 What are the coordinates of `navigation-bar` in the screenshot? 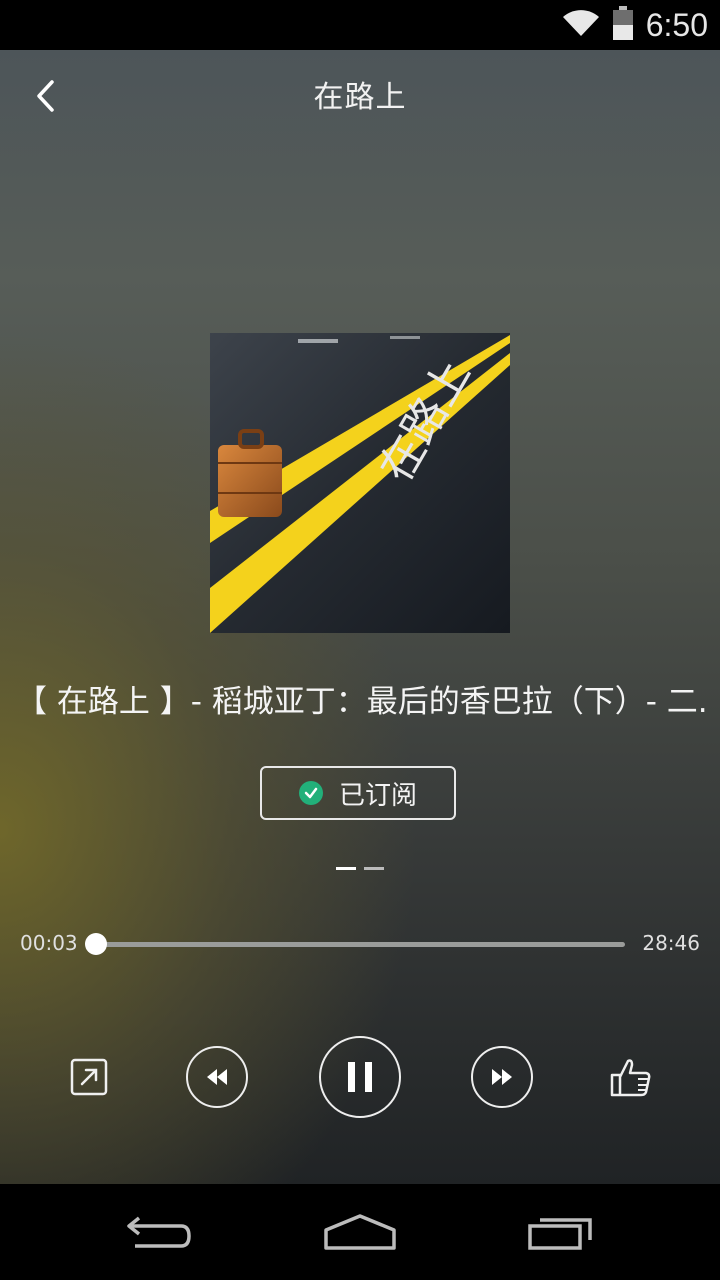 It's located at (360, 1232).